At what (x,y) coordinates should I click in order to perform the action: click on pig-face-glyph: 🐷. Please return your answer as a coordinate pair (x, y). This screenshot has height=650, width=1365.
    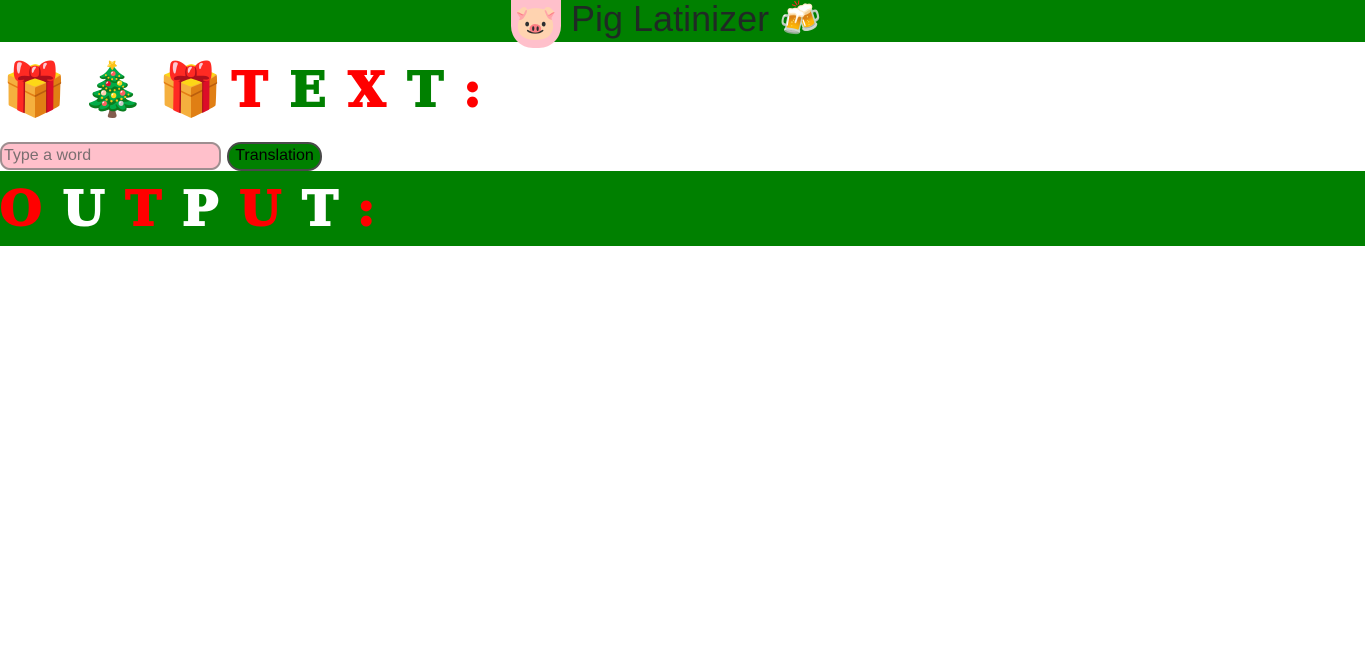
    Looking at the image, I should click on (536, 23).